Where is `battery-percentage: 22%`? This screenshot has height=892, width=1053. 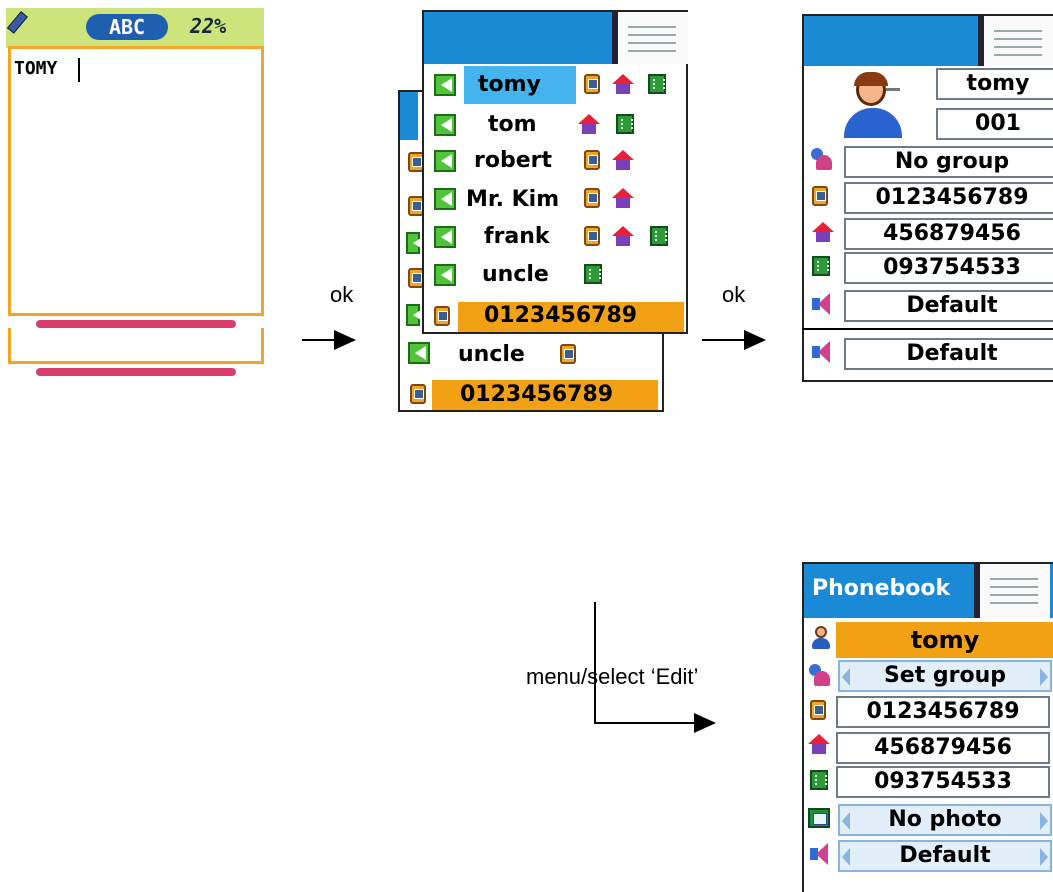
battery-percentage: 22% is located at coordinates (208, 26).